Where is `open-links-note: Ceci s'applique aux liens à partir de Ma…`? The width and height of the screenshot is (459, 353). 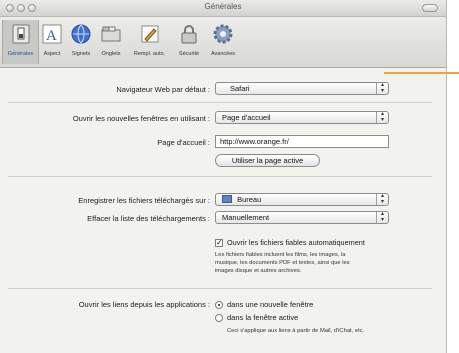
open-links-note: Ceci s'applique aux liens à partir de Ma… is located at coordinates (296, 331).